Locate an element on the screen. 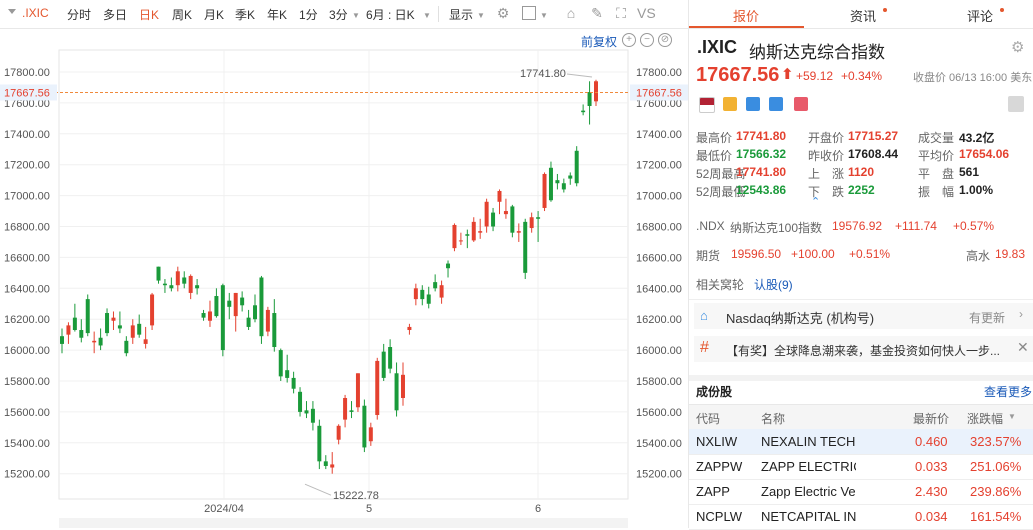 This screenshot has height=530, width=1033. period-jik: 季K is located at coordinates (245, 14).